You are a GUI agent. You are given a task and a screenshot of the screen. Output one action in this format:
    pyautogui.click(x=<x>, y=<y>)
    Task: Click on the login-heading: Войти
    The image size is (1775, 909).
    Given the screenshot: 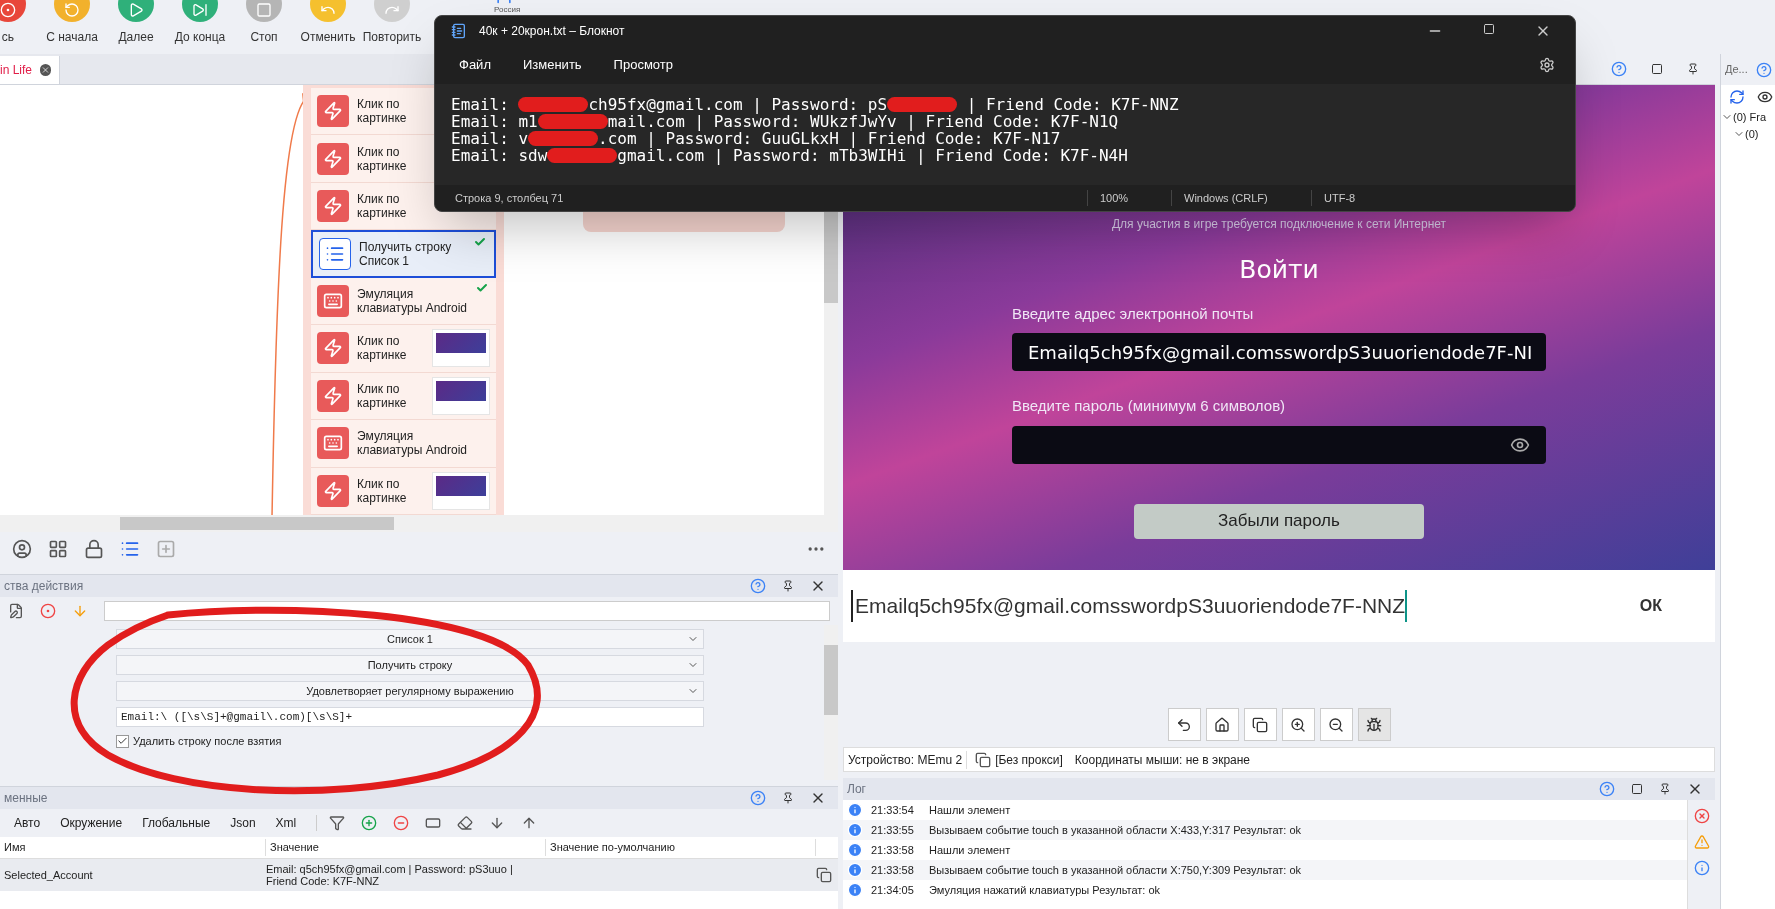 What is the action you would take?
    pyautogui.click(x=1279, y=270)
    